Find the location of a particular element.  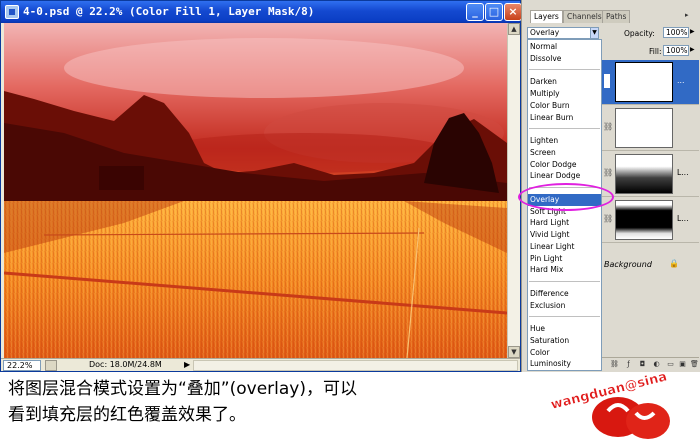

minimize-button: _ is located at coordinates (475, 12).